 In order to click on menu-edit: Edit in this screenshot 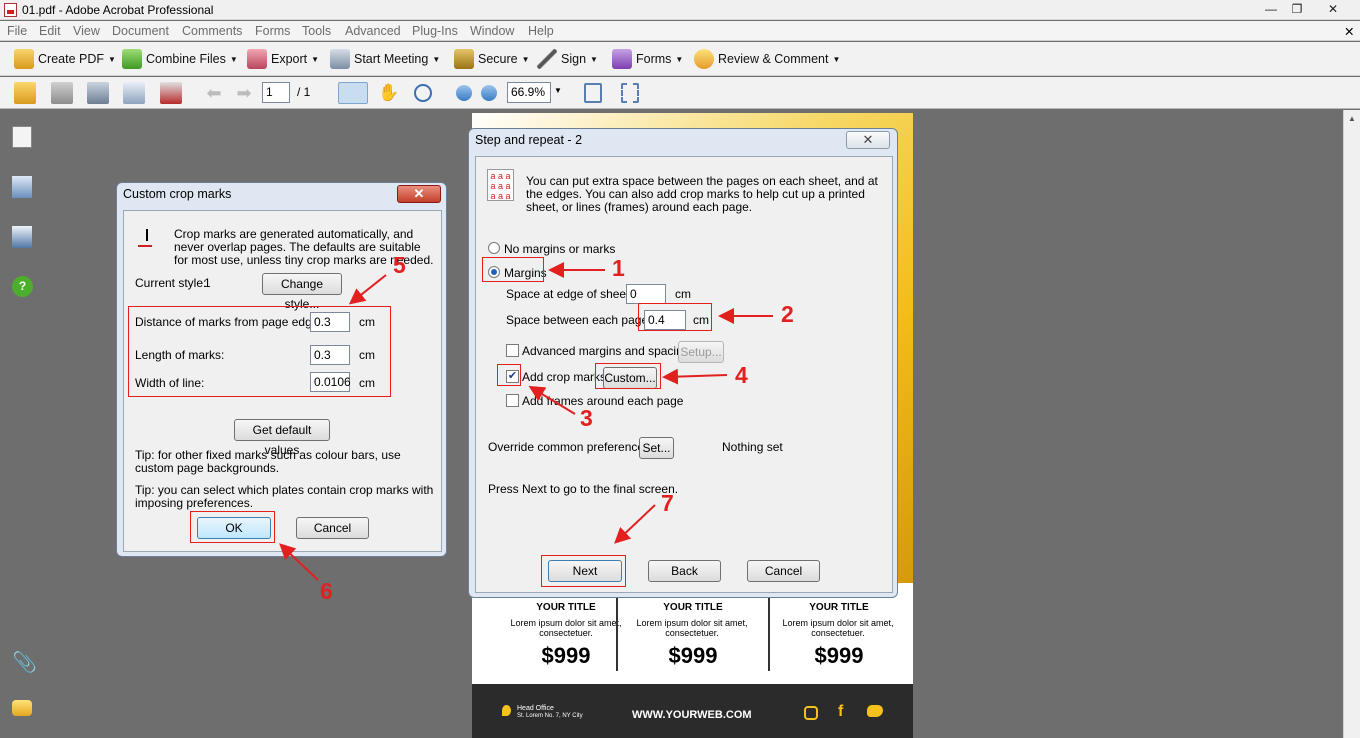, I will do `click(50, 31)`.